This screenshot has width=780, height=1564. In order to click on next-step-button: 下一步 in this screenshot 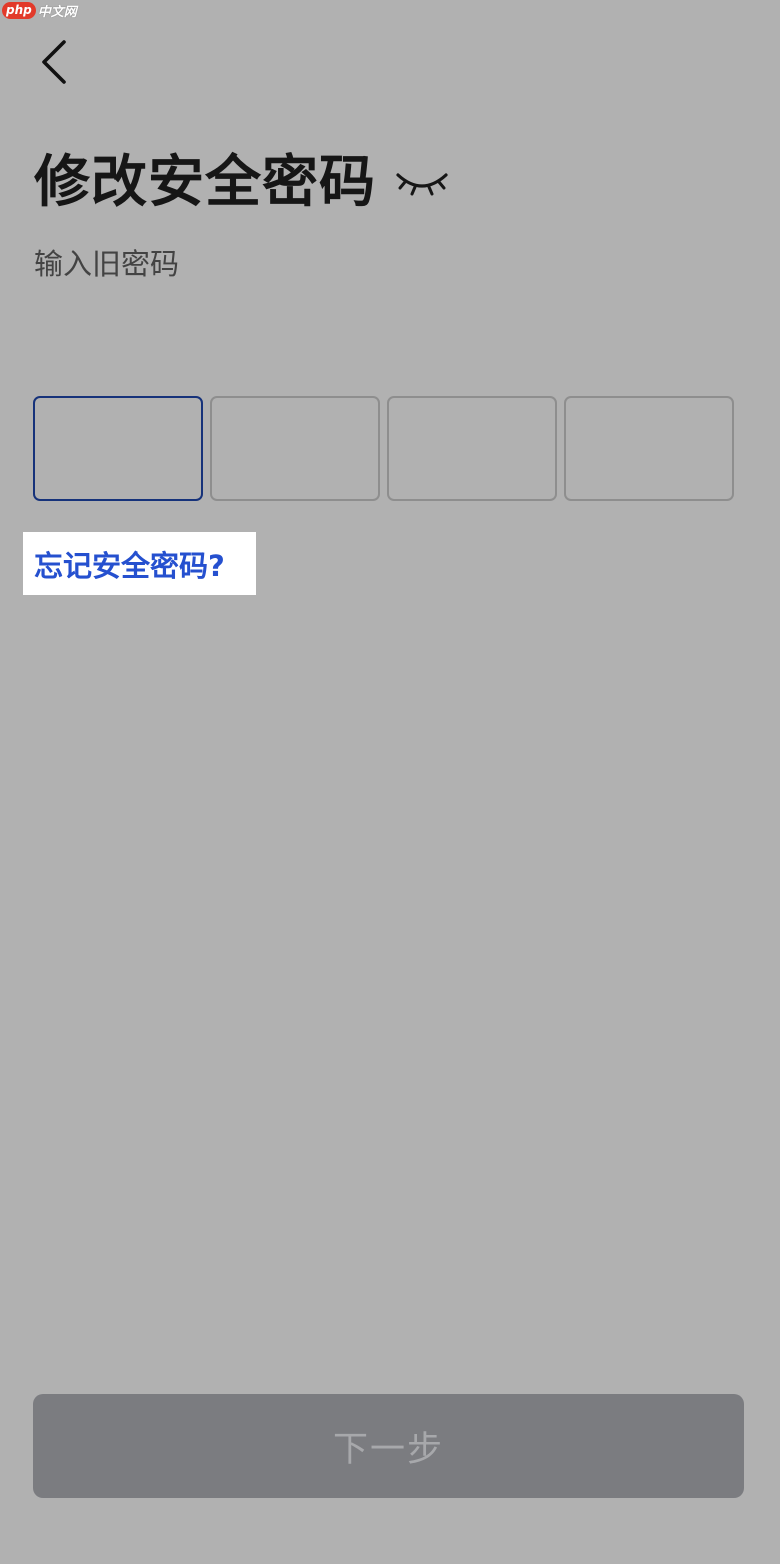, I will do `click(388, 1446)`.